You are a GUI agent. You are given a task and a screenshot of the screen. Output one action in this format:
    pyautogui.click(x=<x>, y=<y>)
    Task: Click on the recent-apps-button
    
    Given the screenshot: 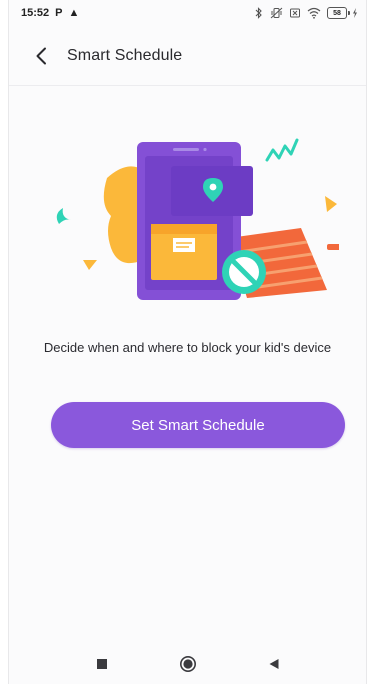 What is the action you would take?
    pyautogui.click(x=102, y=664)
    